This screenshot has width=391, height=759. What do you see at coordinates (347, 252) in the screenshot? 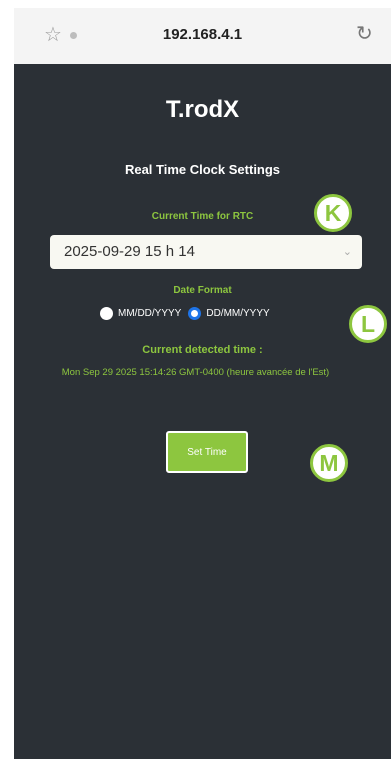
I see `chevron-down-icon: ⌄` at bounding box center [347, 252].